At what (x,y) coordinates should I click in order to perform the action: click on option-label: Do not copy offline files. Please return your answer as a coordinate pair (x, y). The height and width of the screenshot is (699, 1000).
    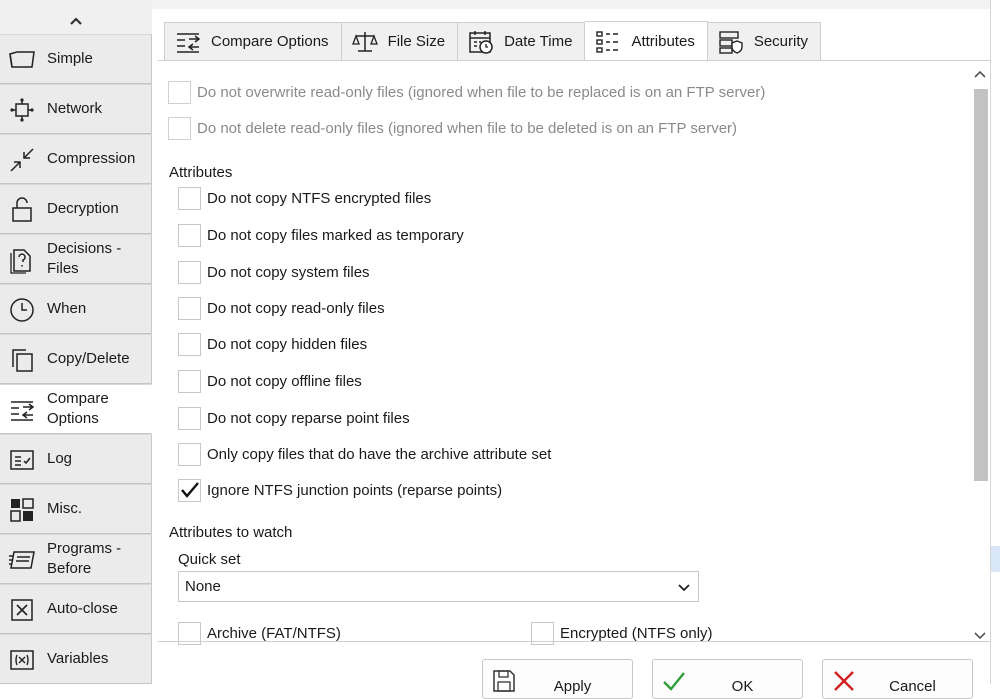
    Looking at the image, I should click on (284, 381).